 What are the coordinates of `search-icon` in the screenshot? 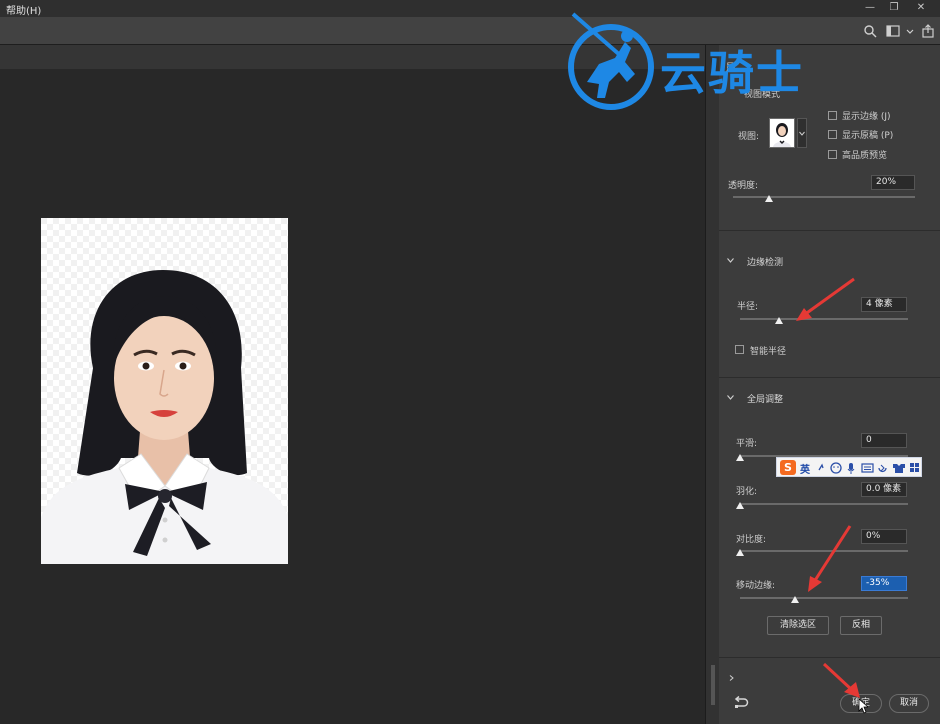 It's located at (870, 31).